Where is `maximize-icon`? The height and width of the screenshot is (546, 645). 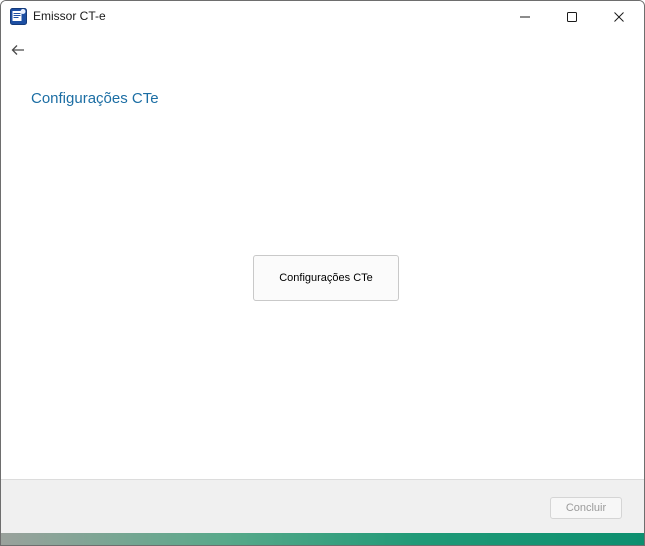
maximize-icon is located at coordinates (572, 16).